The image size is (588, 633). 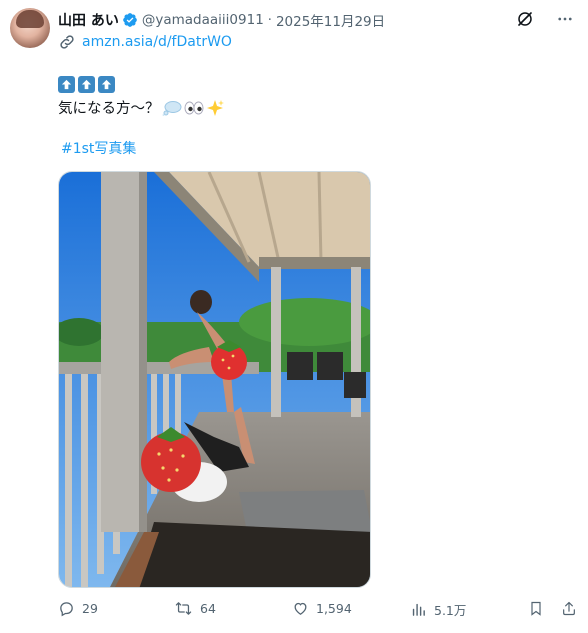 What do you see at coordinates (67, 42) in the screenshot?
I see `link-icon` at bounding box center [67, 42].